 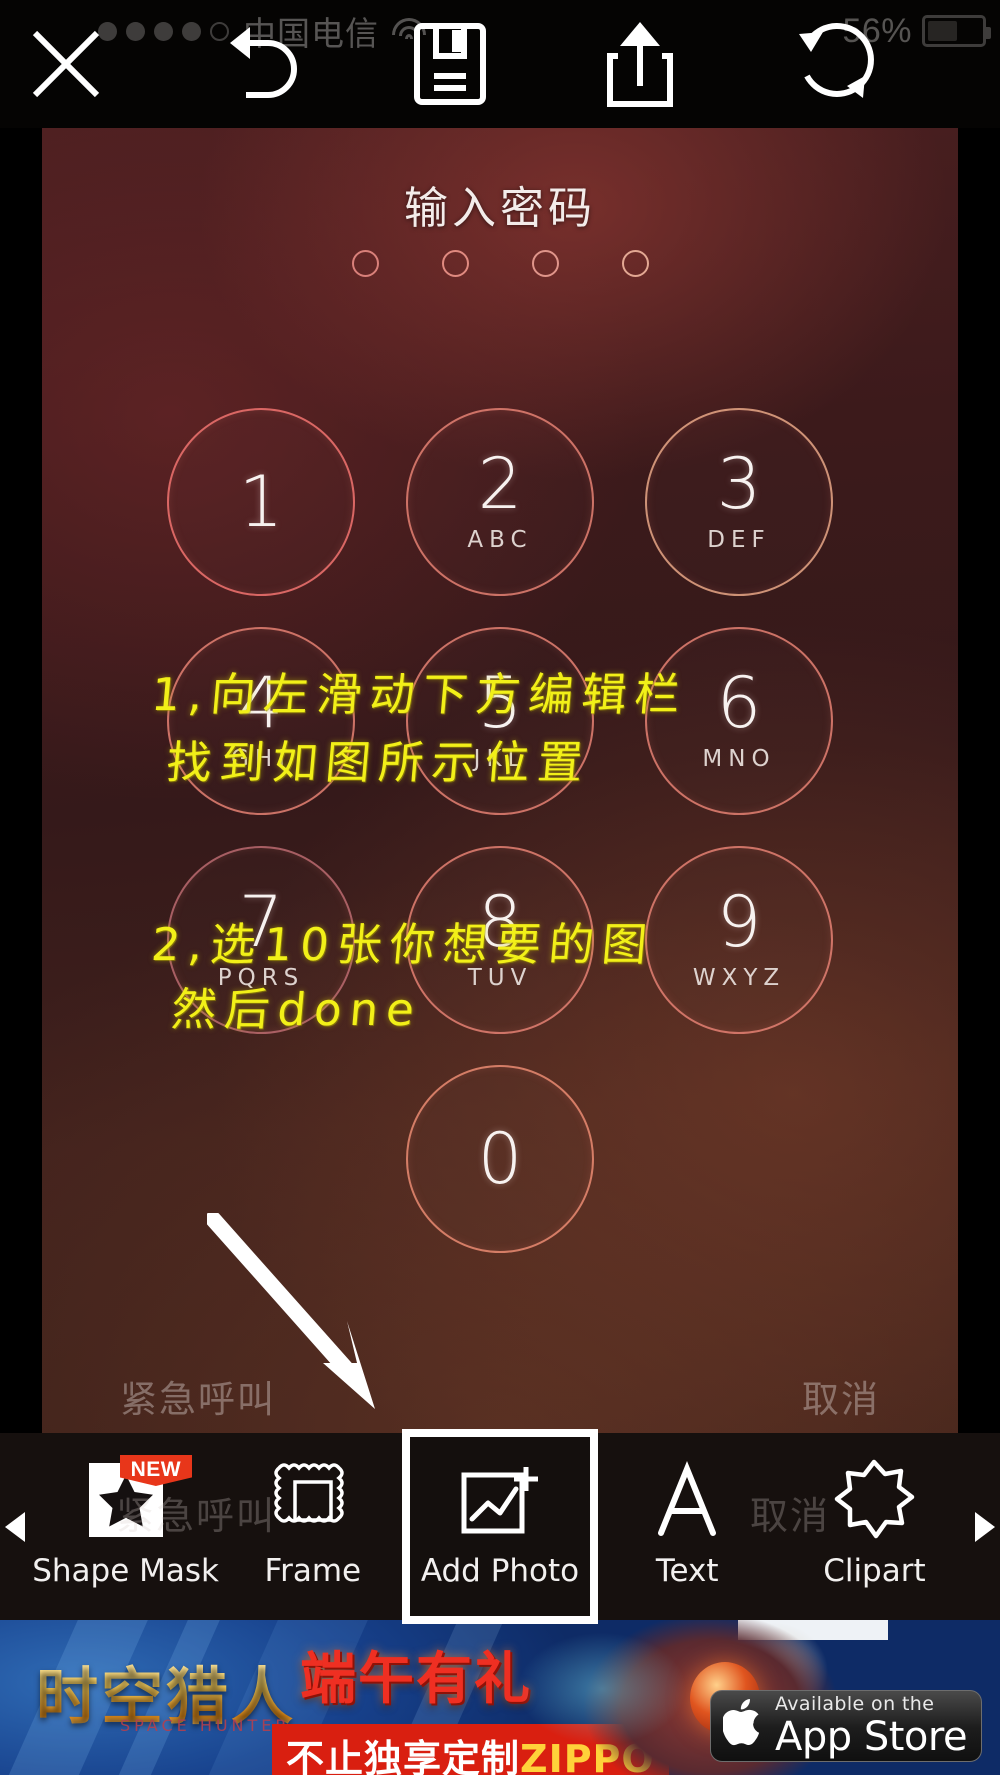 I want to click on key-number: 9, so click(x=739, y=922).